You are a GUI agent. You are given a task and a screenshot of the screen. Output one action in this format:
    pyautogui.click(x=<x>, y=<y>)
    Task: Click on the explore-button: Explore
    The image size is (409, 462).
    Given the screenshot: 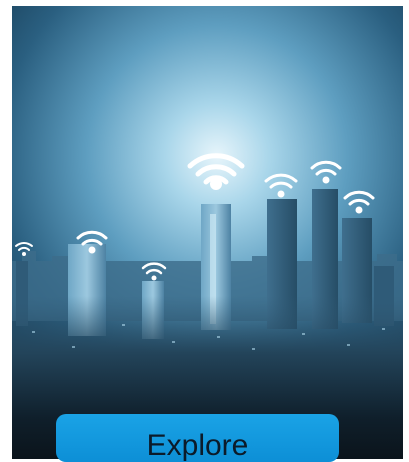 What is the action you would take?
    pyautogui.click(x=197, y=438)
    